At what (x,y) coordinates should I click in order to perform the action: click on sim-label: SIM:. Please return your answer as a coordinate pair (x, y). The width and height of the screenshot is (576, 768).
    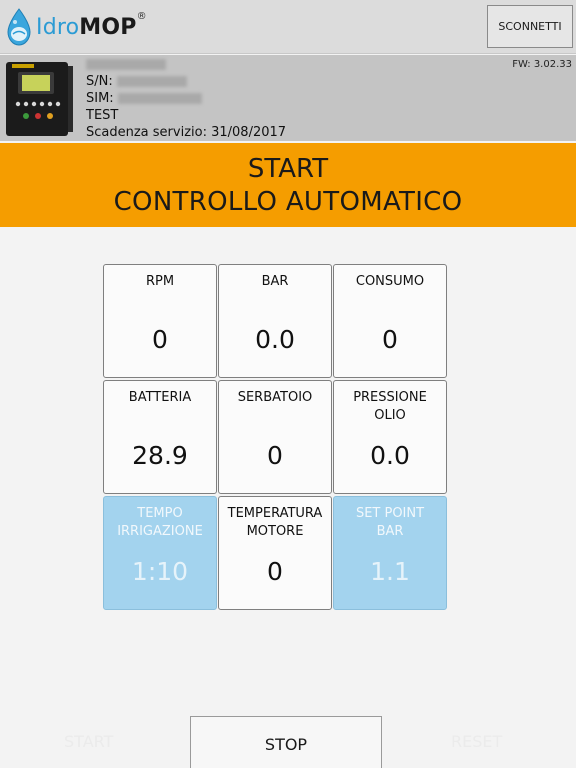
    Looking at the image, I should click on (100, 98).